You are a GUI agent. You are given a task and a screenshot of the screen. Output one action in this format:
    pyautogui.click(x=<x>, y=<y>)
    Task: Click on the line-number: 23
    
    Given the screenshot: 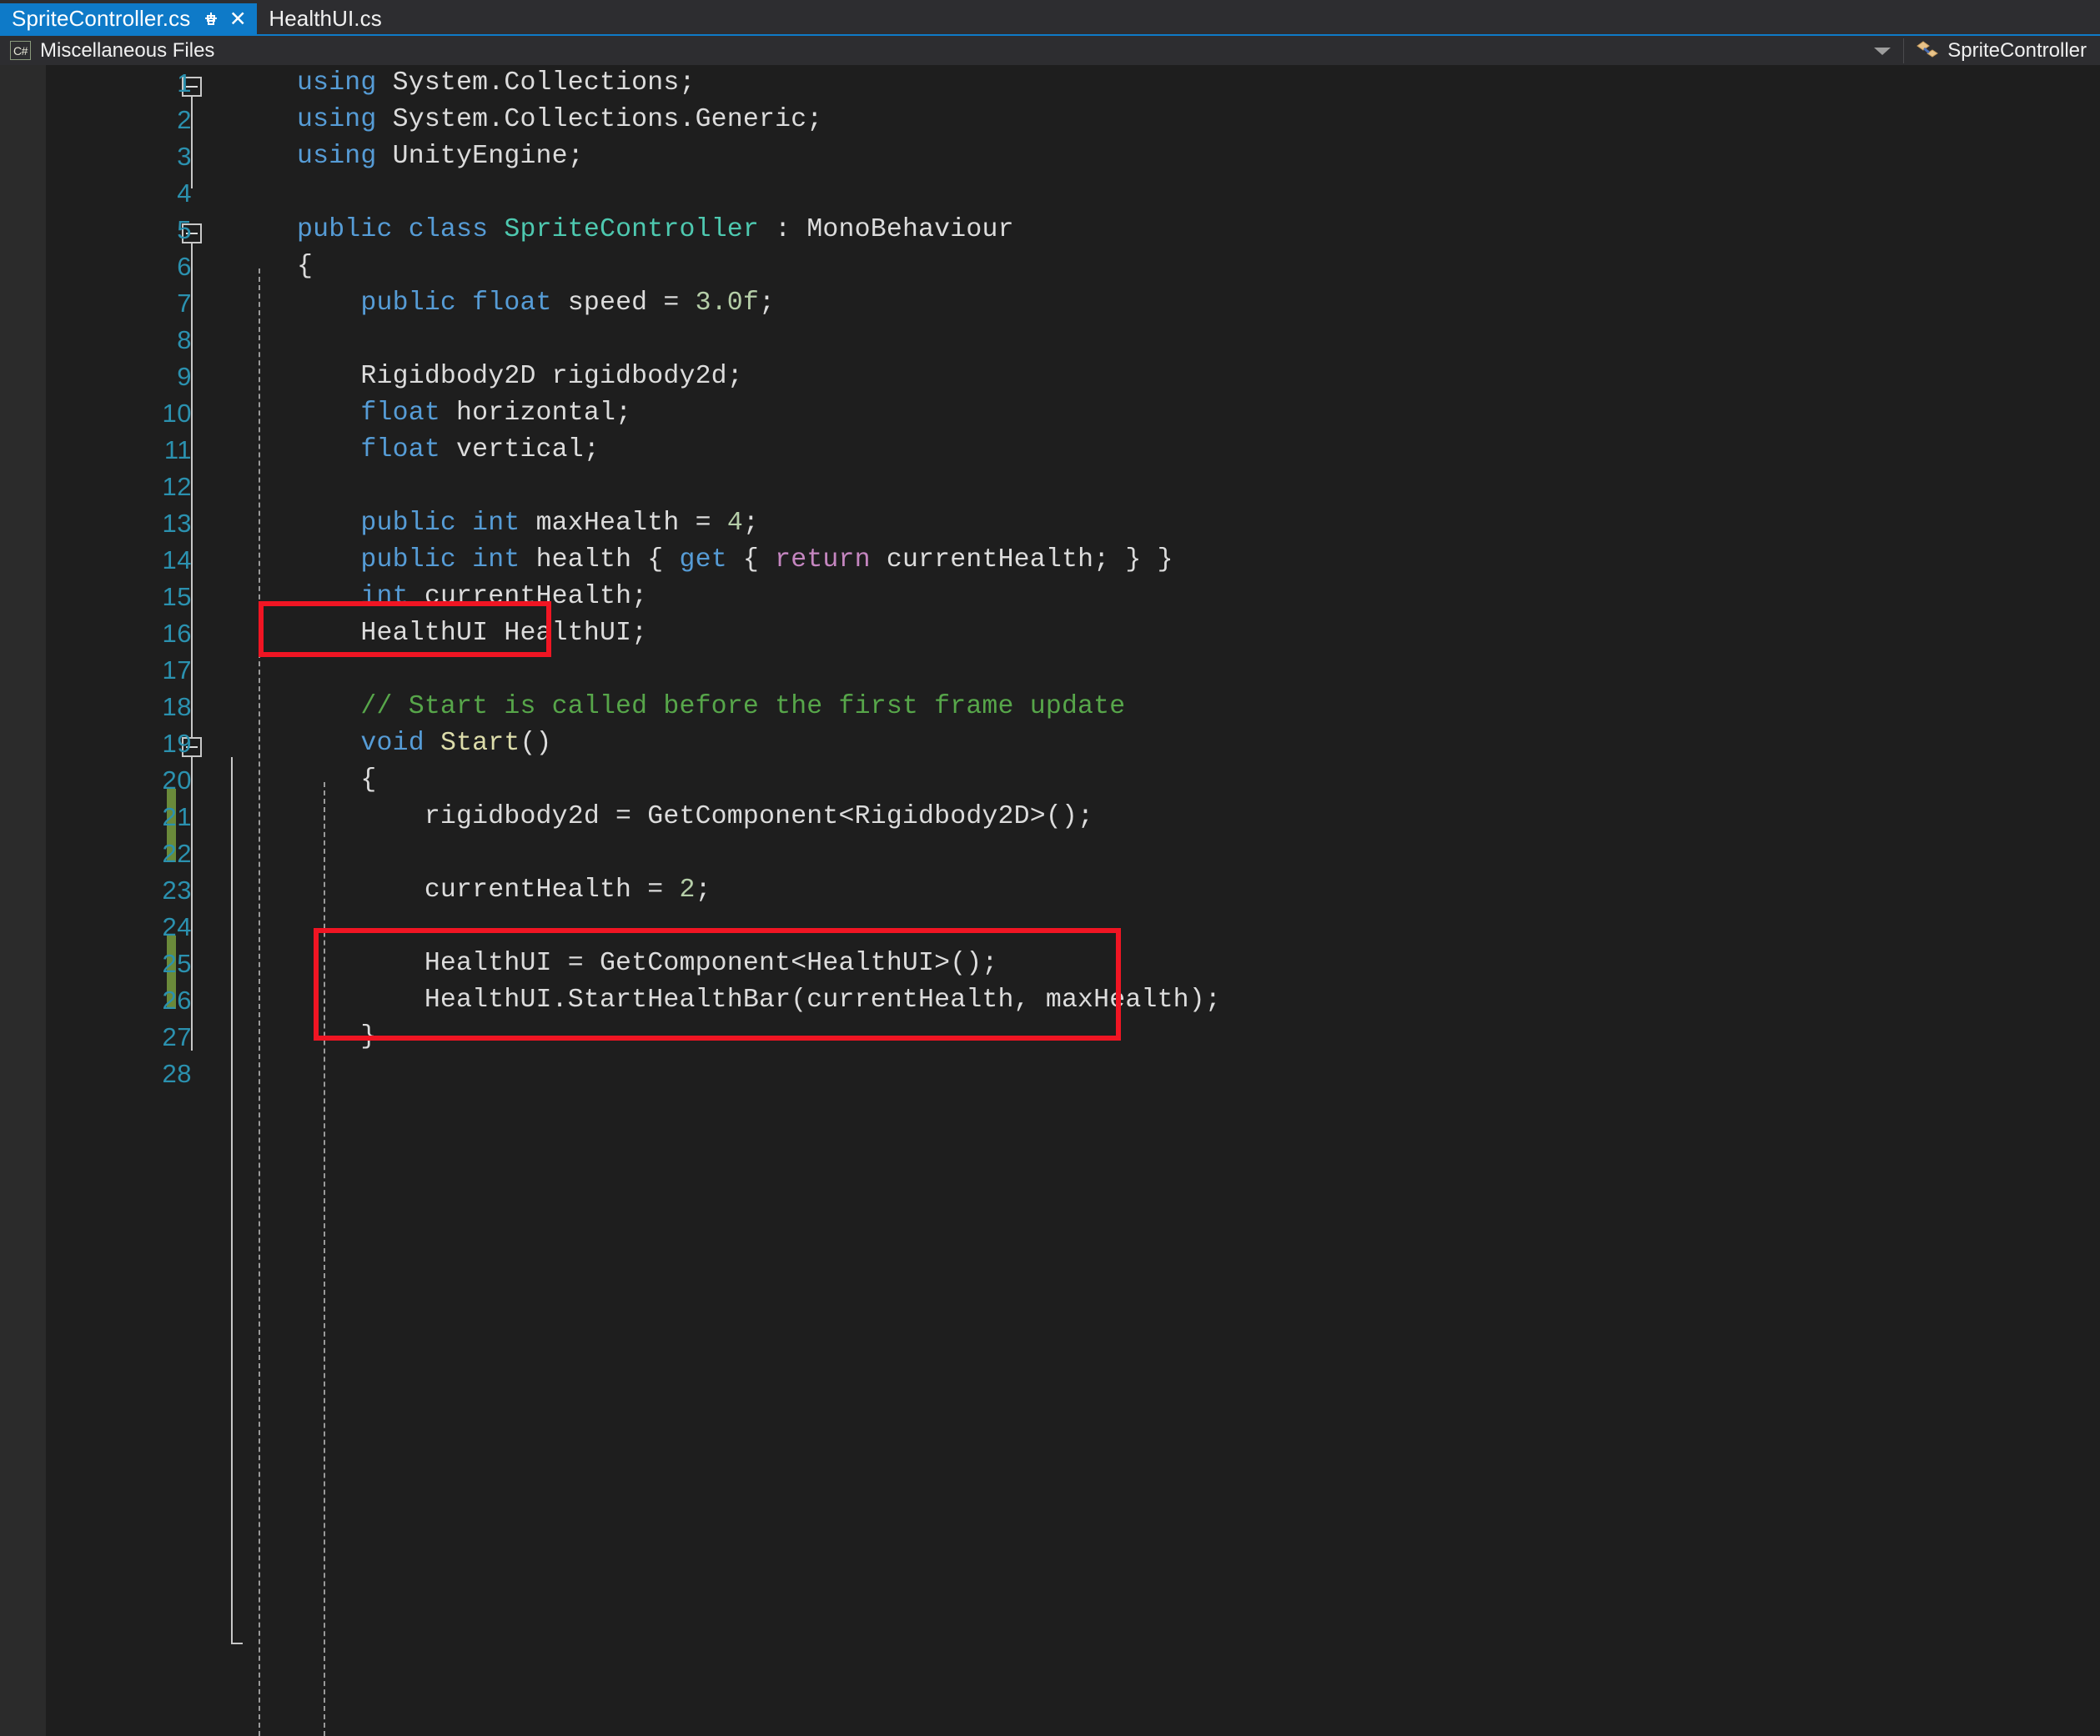 What is the action you would take?
    pyautogui.click(x=177, y=891)
    